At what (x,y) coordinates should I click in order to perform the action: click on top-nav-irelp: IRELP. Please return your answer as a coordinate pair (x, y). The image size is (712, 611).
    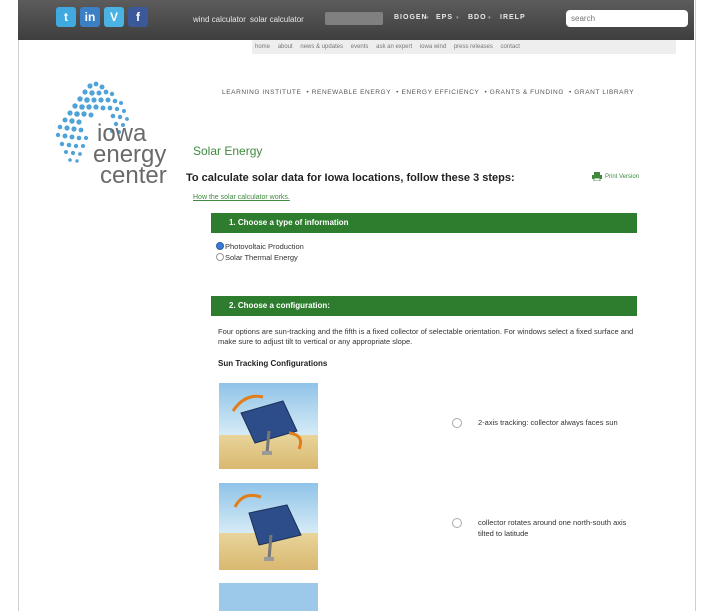
    Looking at the image, I should click on (513, 17).